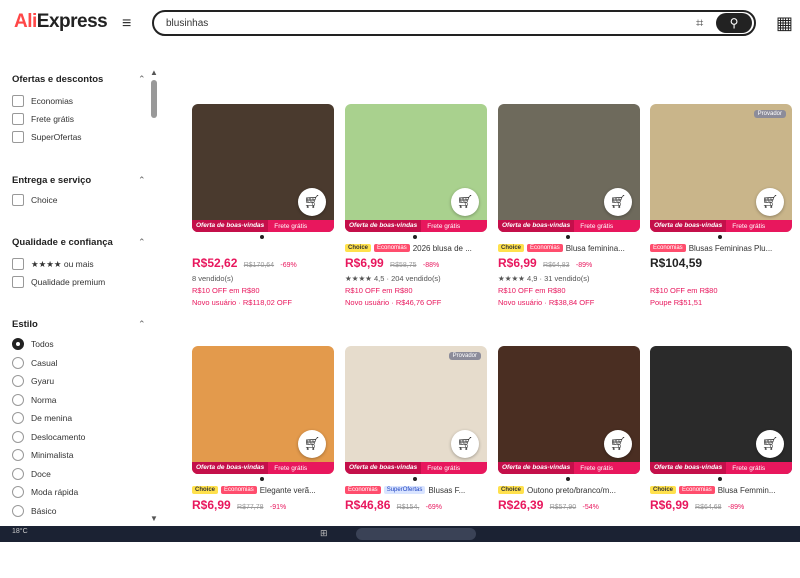 The width and height of the screenshot is (800, 578). Describe the element at coordinates (34, 200) in the screenshot. I see `filter-checkbox-option: Choice` at that location.